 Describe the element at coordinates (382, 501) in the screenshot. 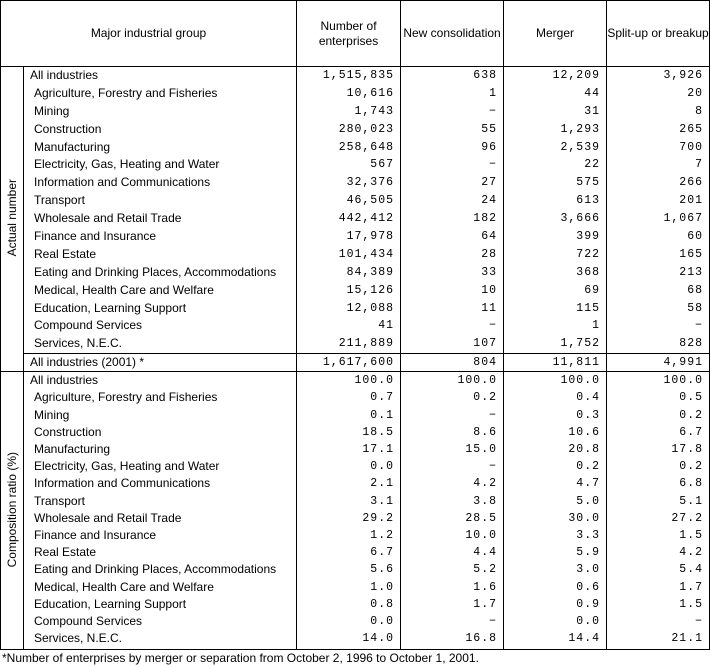

I see `value-enterprises: 3.1` at that location.